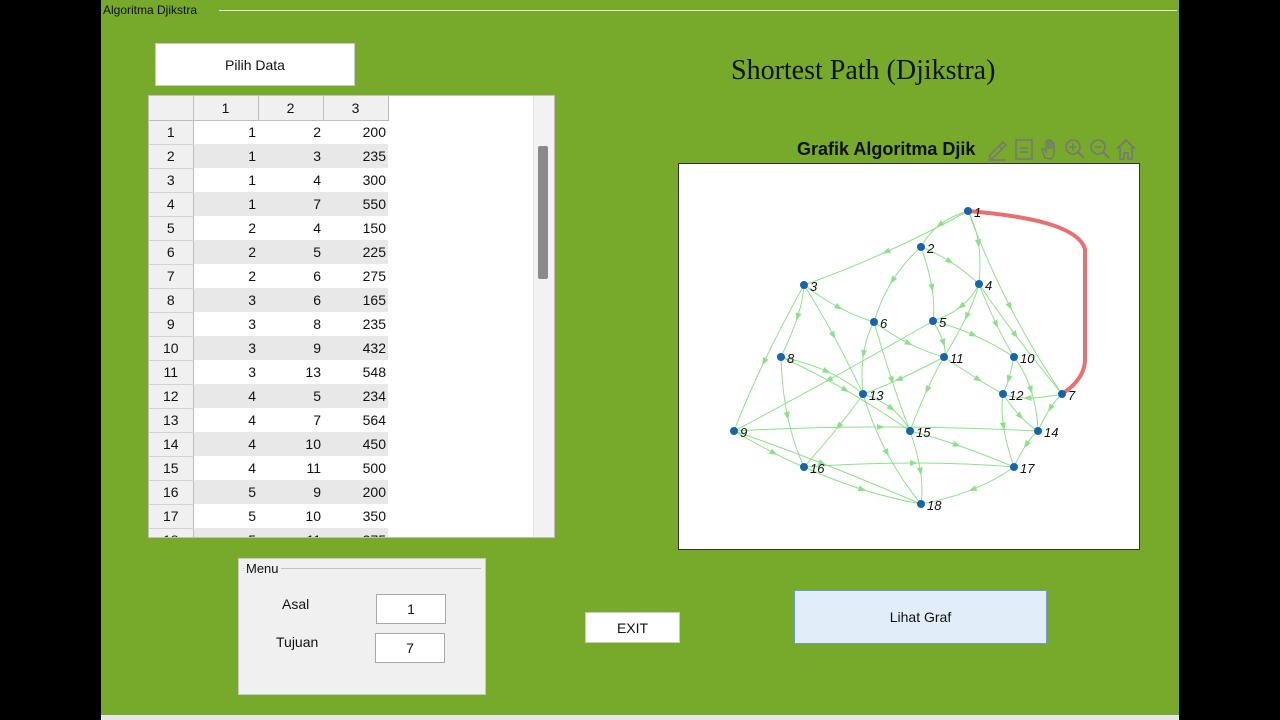 This screenshot has width=1280, height=720. I want to click on table-row: 8 3 6 165, so click(268, 300).